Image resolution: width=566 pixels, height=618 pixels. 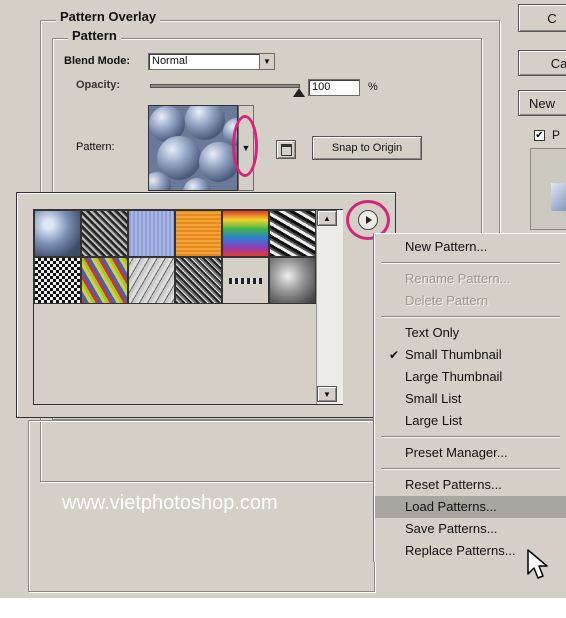 I want to click on snap-to-origin-button: Snap to Origin, so click(x=367, y=148).